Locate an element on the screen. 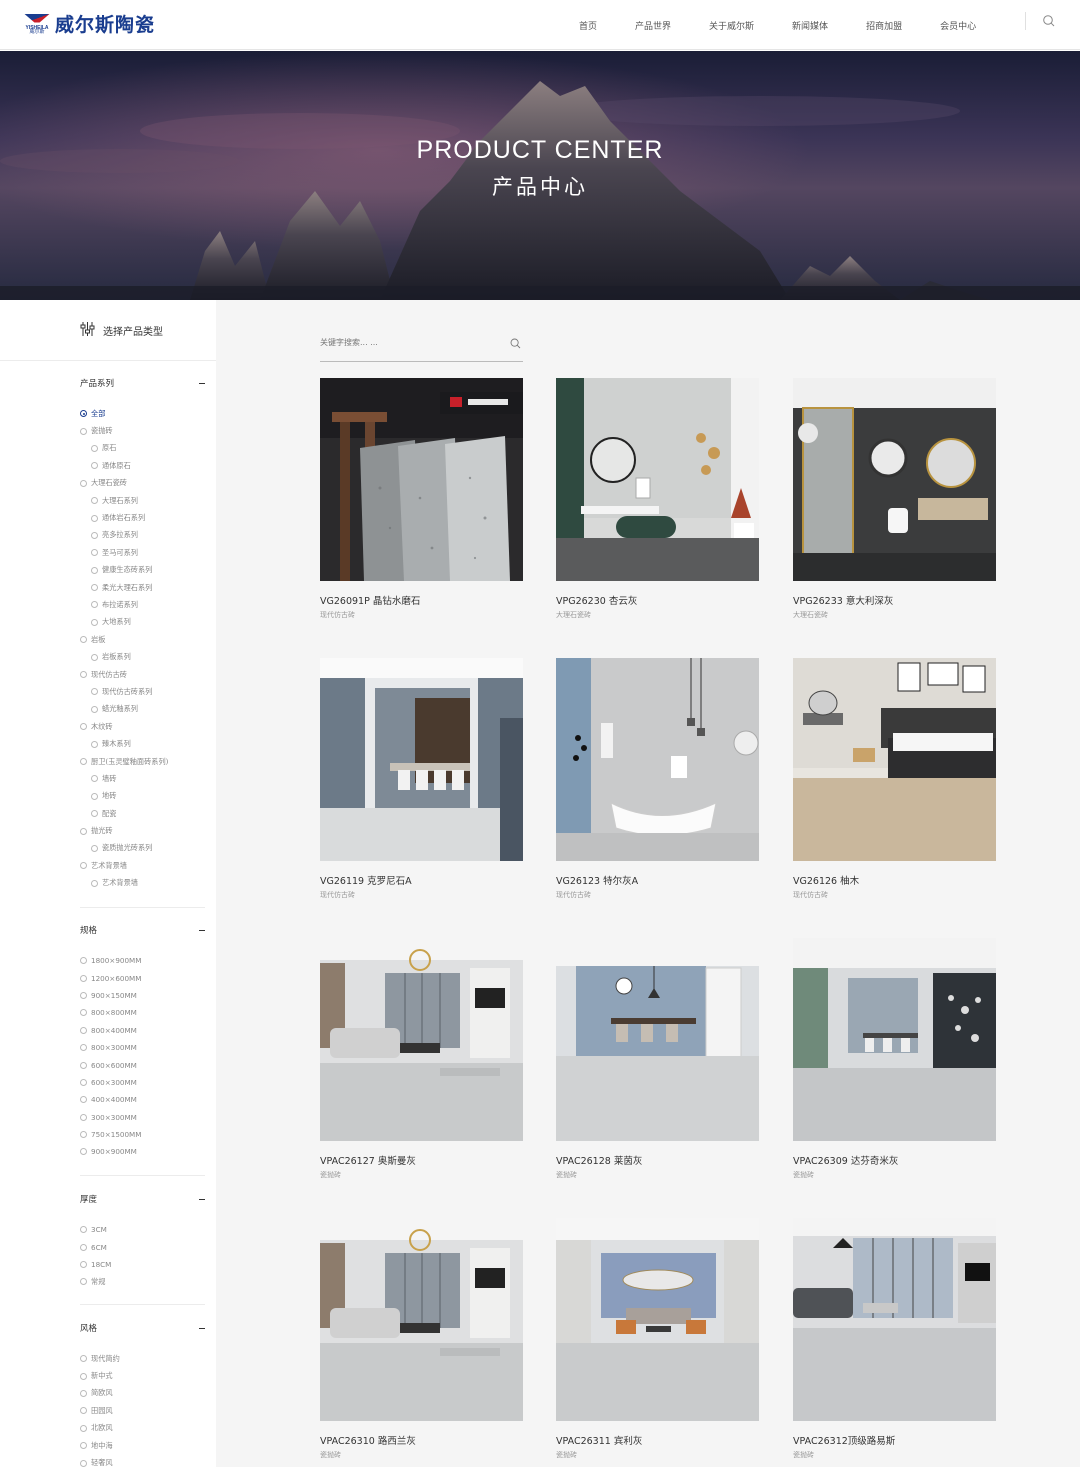  product-title: VG26126 柚木 is located at coordinates (894, 880).